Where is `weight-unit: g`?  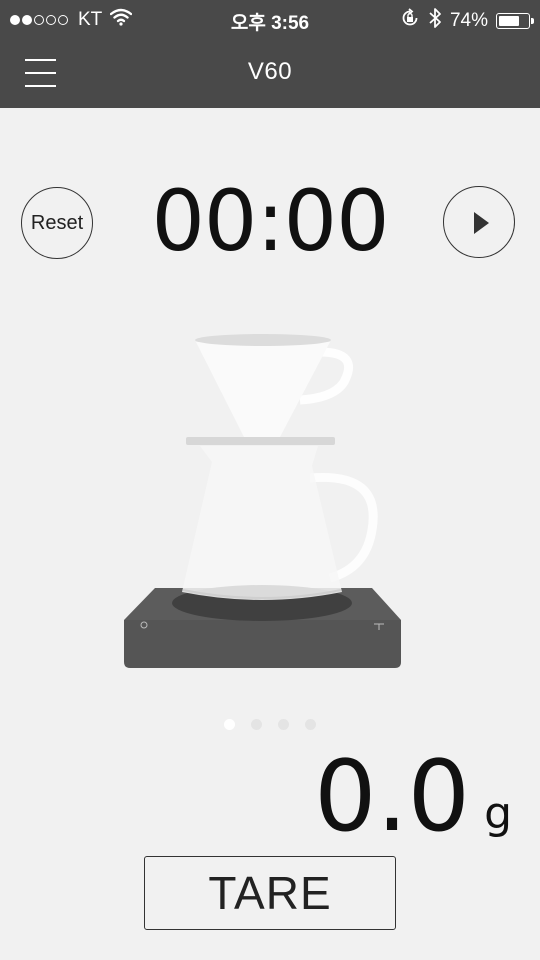 weight-unit: g is located at coordinates (498, 813).